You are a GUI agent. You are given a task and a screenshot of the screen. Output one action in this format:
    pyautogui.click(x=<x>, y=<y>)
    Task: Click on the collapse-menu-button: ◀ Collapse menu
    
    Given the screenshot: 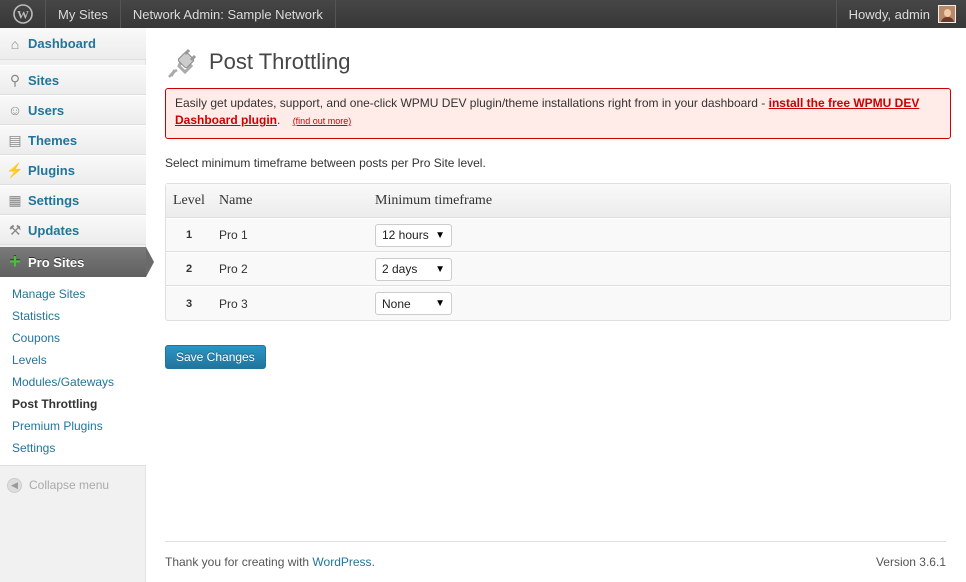 What is the action you would take?
    pyautogui.click(x=73, y=485)
    